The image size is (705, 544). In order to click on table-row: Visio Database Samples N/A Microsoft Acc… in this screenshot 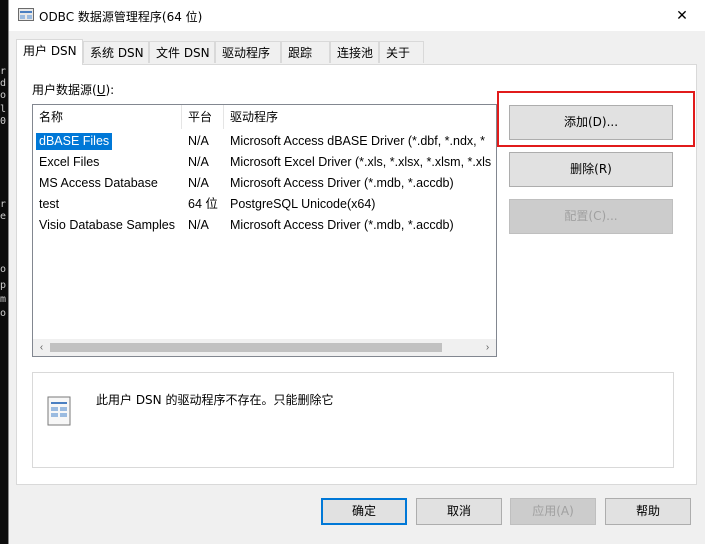, I will do `click(264, 225)`.